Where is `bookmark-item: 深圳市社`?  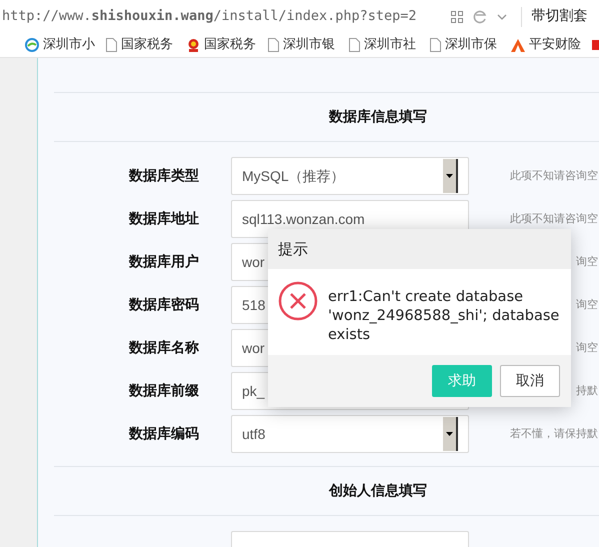 bookmark-item: 深圳市社 is located at coordinates (389, 45).